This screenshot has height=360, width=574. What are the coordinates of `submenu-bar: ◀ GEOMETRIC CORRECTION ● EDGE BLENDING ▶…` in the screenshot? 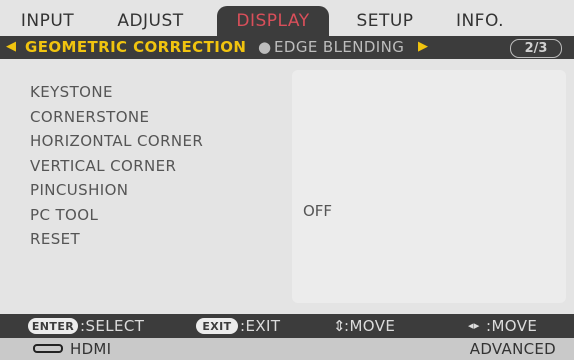 It's located at (287, 47).